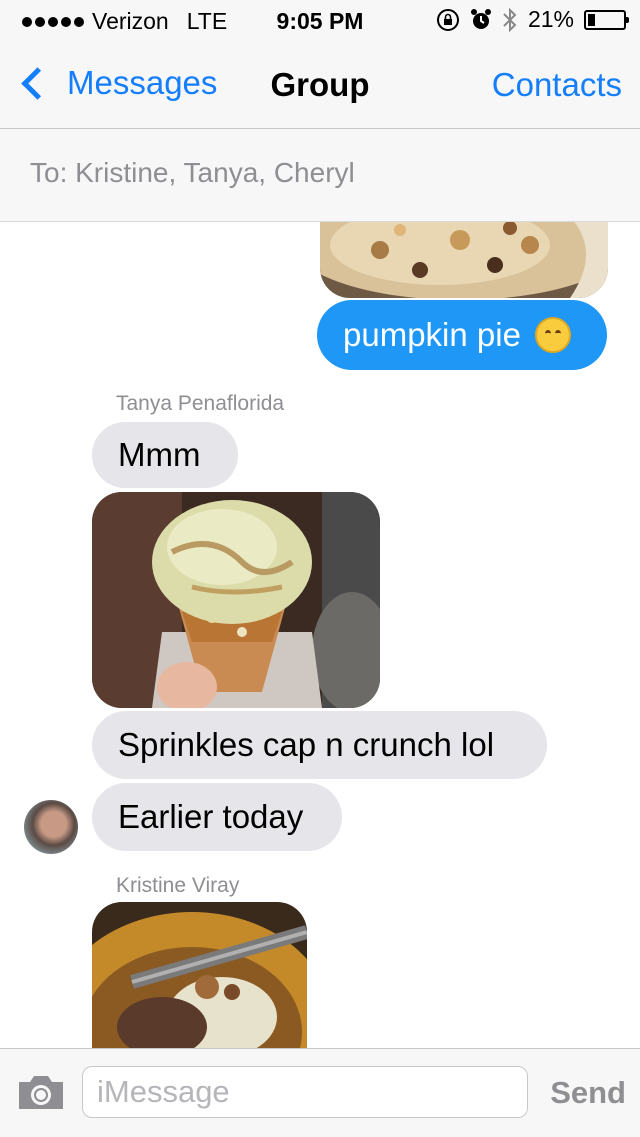 This screenshot has height=1137, width=640. What do you see at coordinates (159, 454) in the screenshot?
I see `message-text: Mmm` at bounding box center [159, 454].